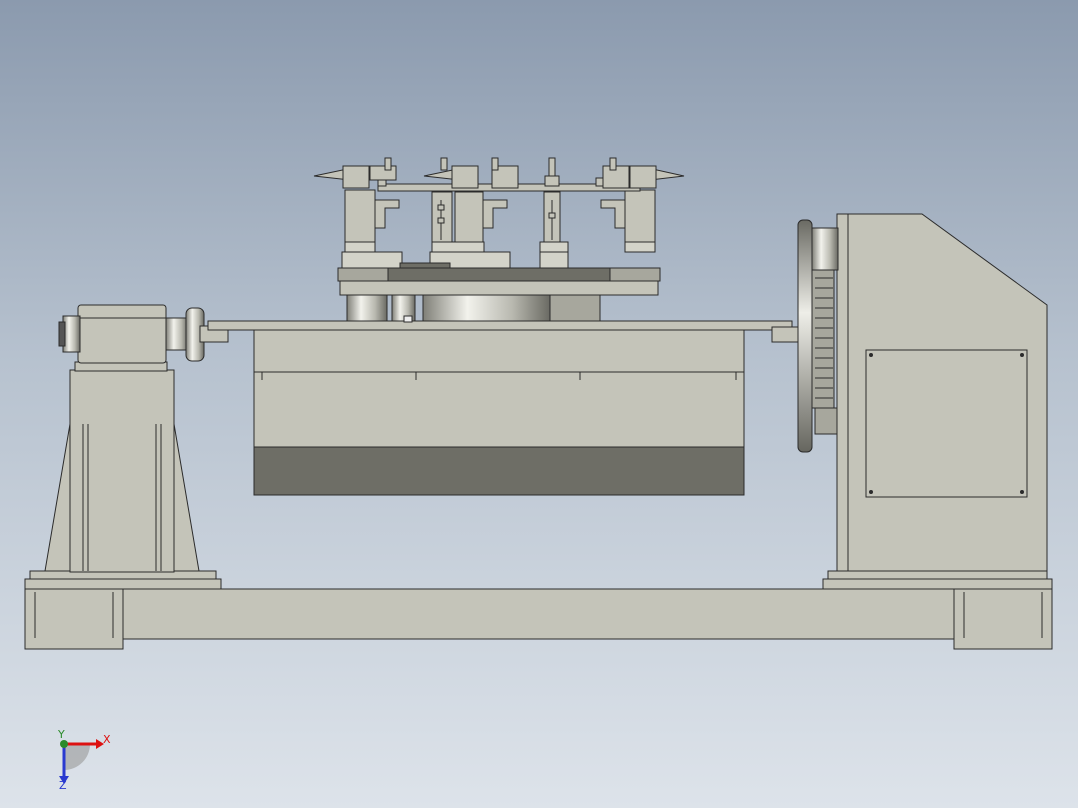 This screenshot has height=808, width=1078. I want to click on tilt-table, so click(503, 408).